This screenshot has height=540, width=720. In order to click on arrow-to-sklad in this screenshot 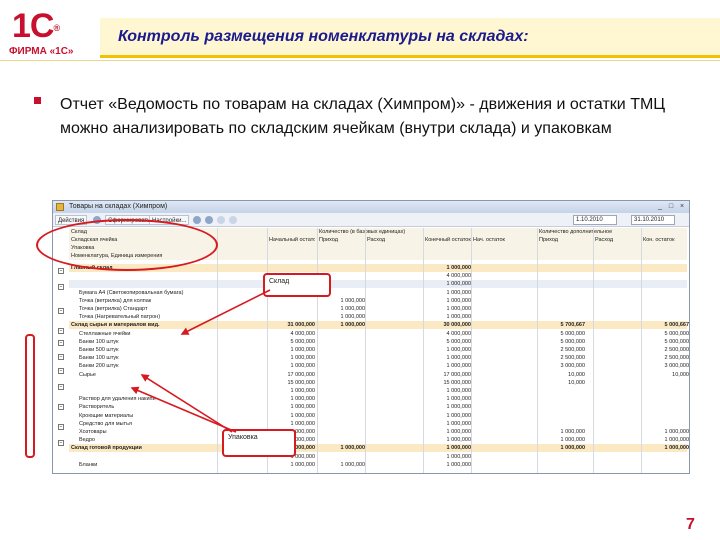, I will do `click(225, 312)`.